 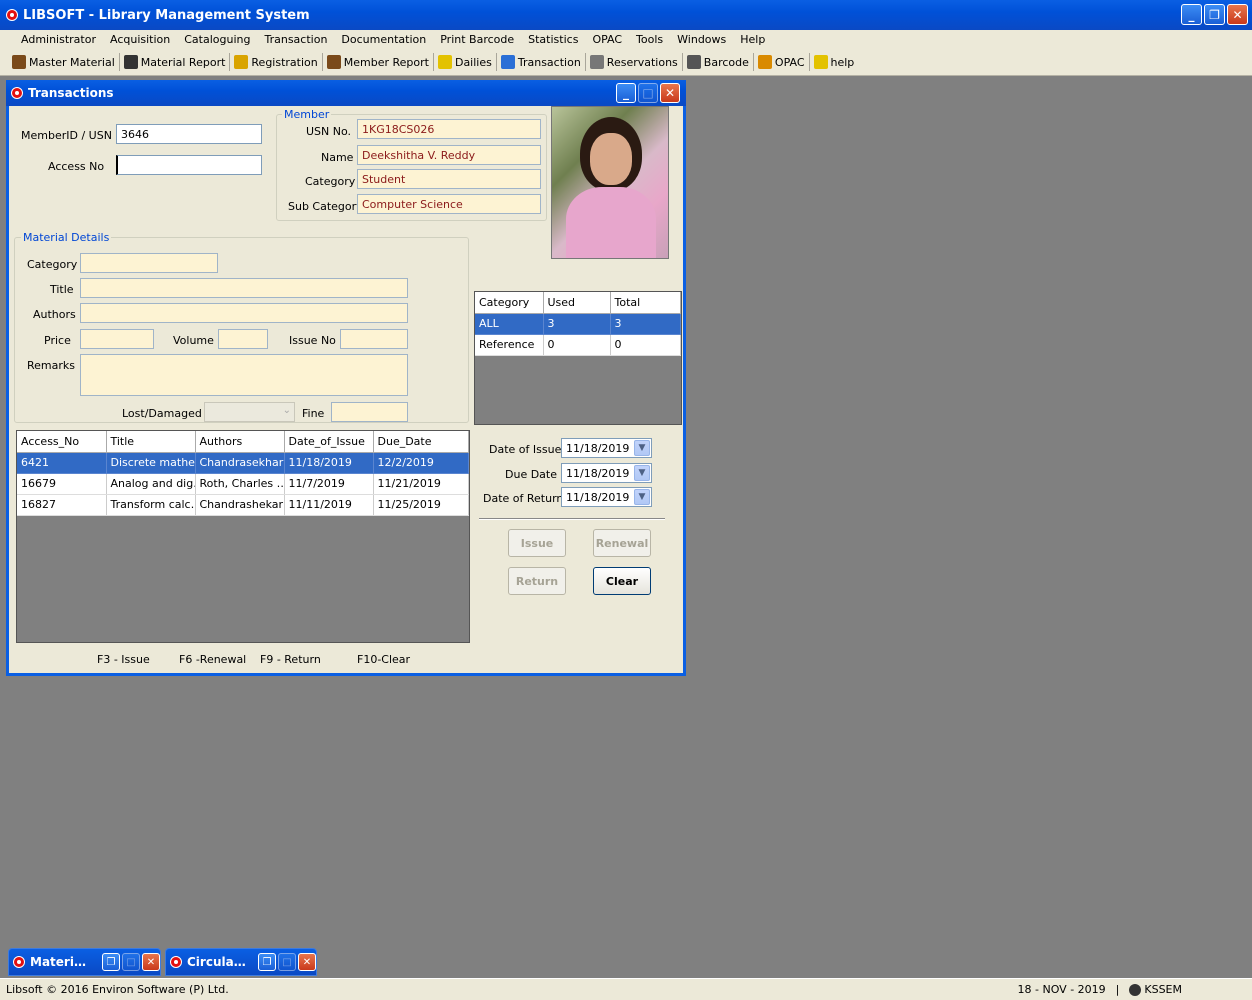 What do you see at coordinates (421, 463) in the screenshot?
I see `issued-cell: 12/2/2019` at bounding box center [421, 463].